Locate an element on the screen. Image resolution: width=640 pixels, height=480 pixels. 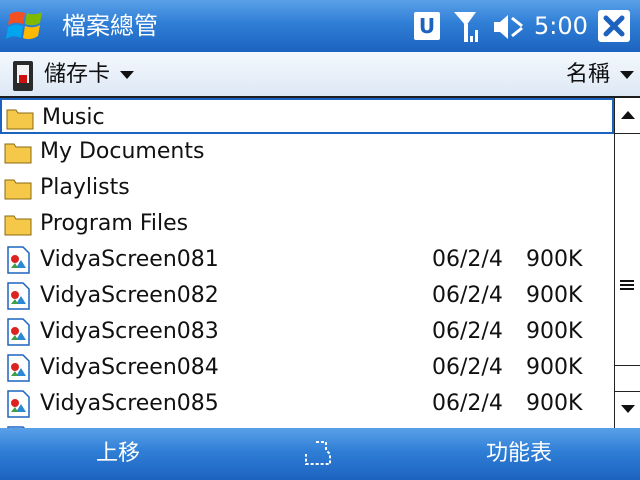
close-icon is located at coordinates (614, 26).